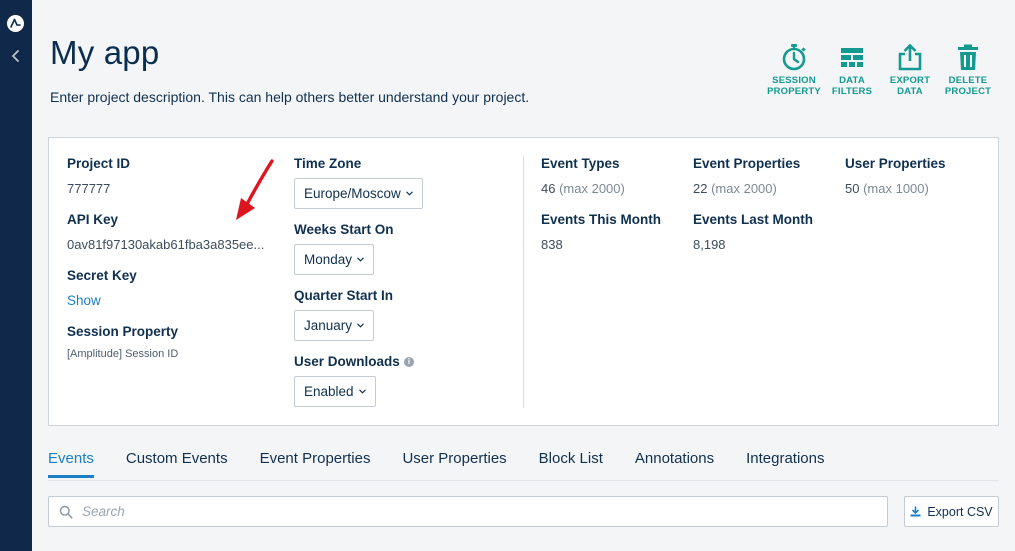 This screenshot has width=1015, height=551. Describe the element at coordinates (960, 511) in the screenshot. I see `export-csv-label: Export CSV` at that location.